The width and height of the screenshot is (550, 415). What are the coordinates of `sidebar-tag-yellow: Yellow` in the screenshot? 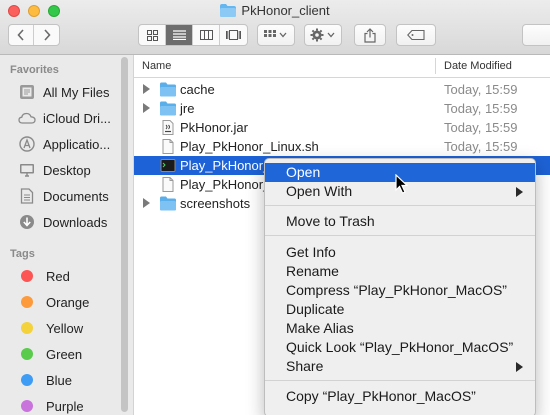 It's located at (50, 328).